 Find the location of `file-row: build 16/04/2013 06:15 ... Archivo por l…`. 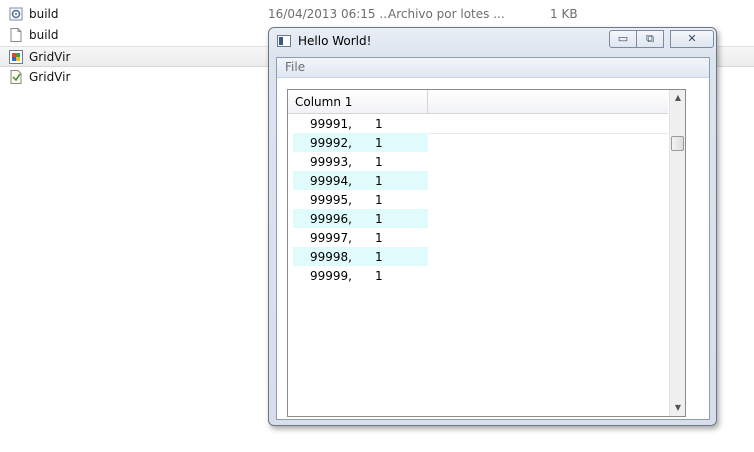

file-row: build 16/04/2013 06:15 ... Archivo por l… is located at coordinates (377, 14).